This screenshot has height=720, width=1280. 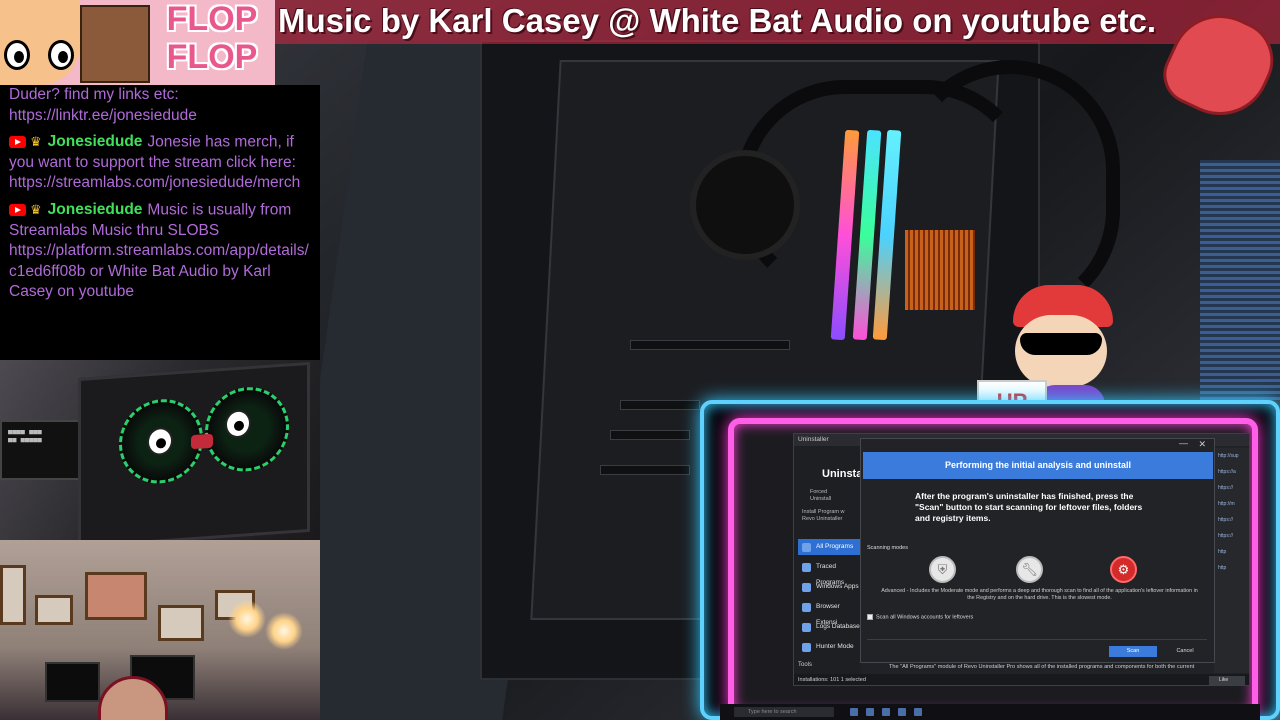 What do you see at coordinates (806, 647) in the screenshot?
I see `crosshair-icon` at bounding box center [806, 647].